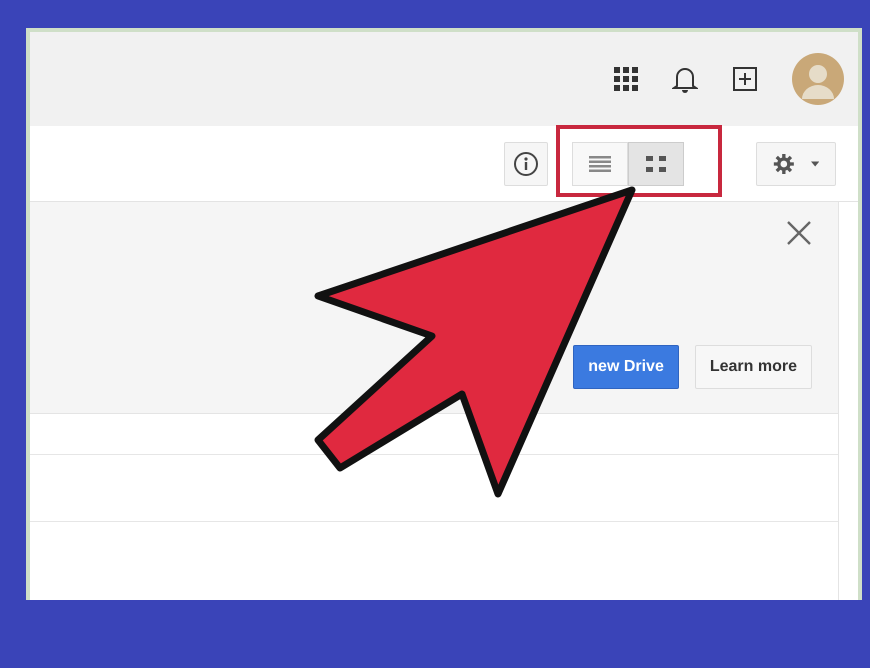 The height and width of the screenshot is (668, 870). I want to click on apps-icon, so click(626, 79).